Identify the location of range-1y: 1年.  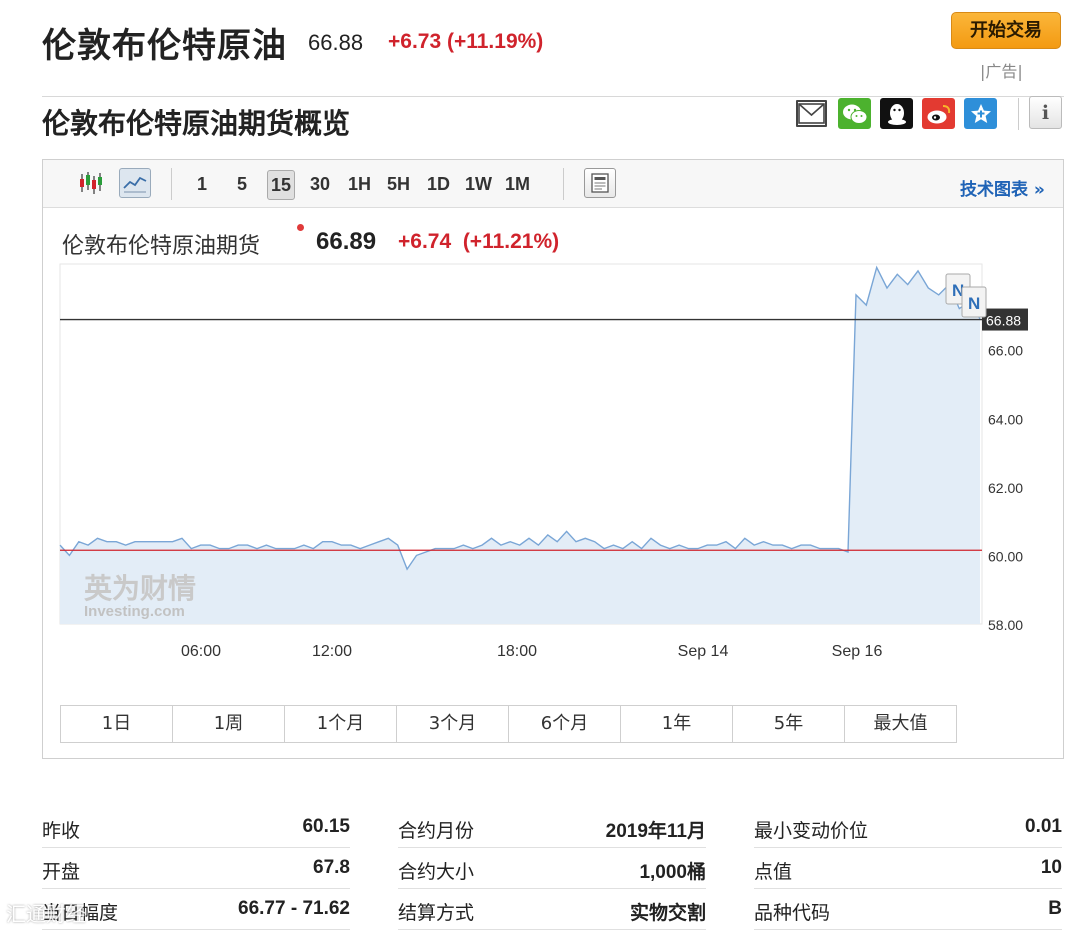
(677, 724).